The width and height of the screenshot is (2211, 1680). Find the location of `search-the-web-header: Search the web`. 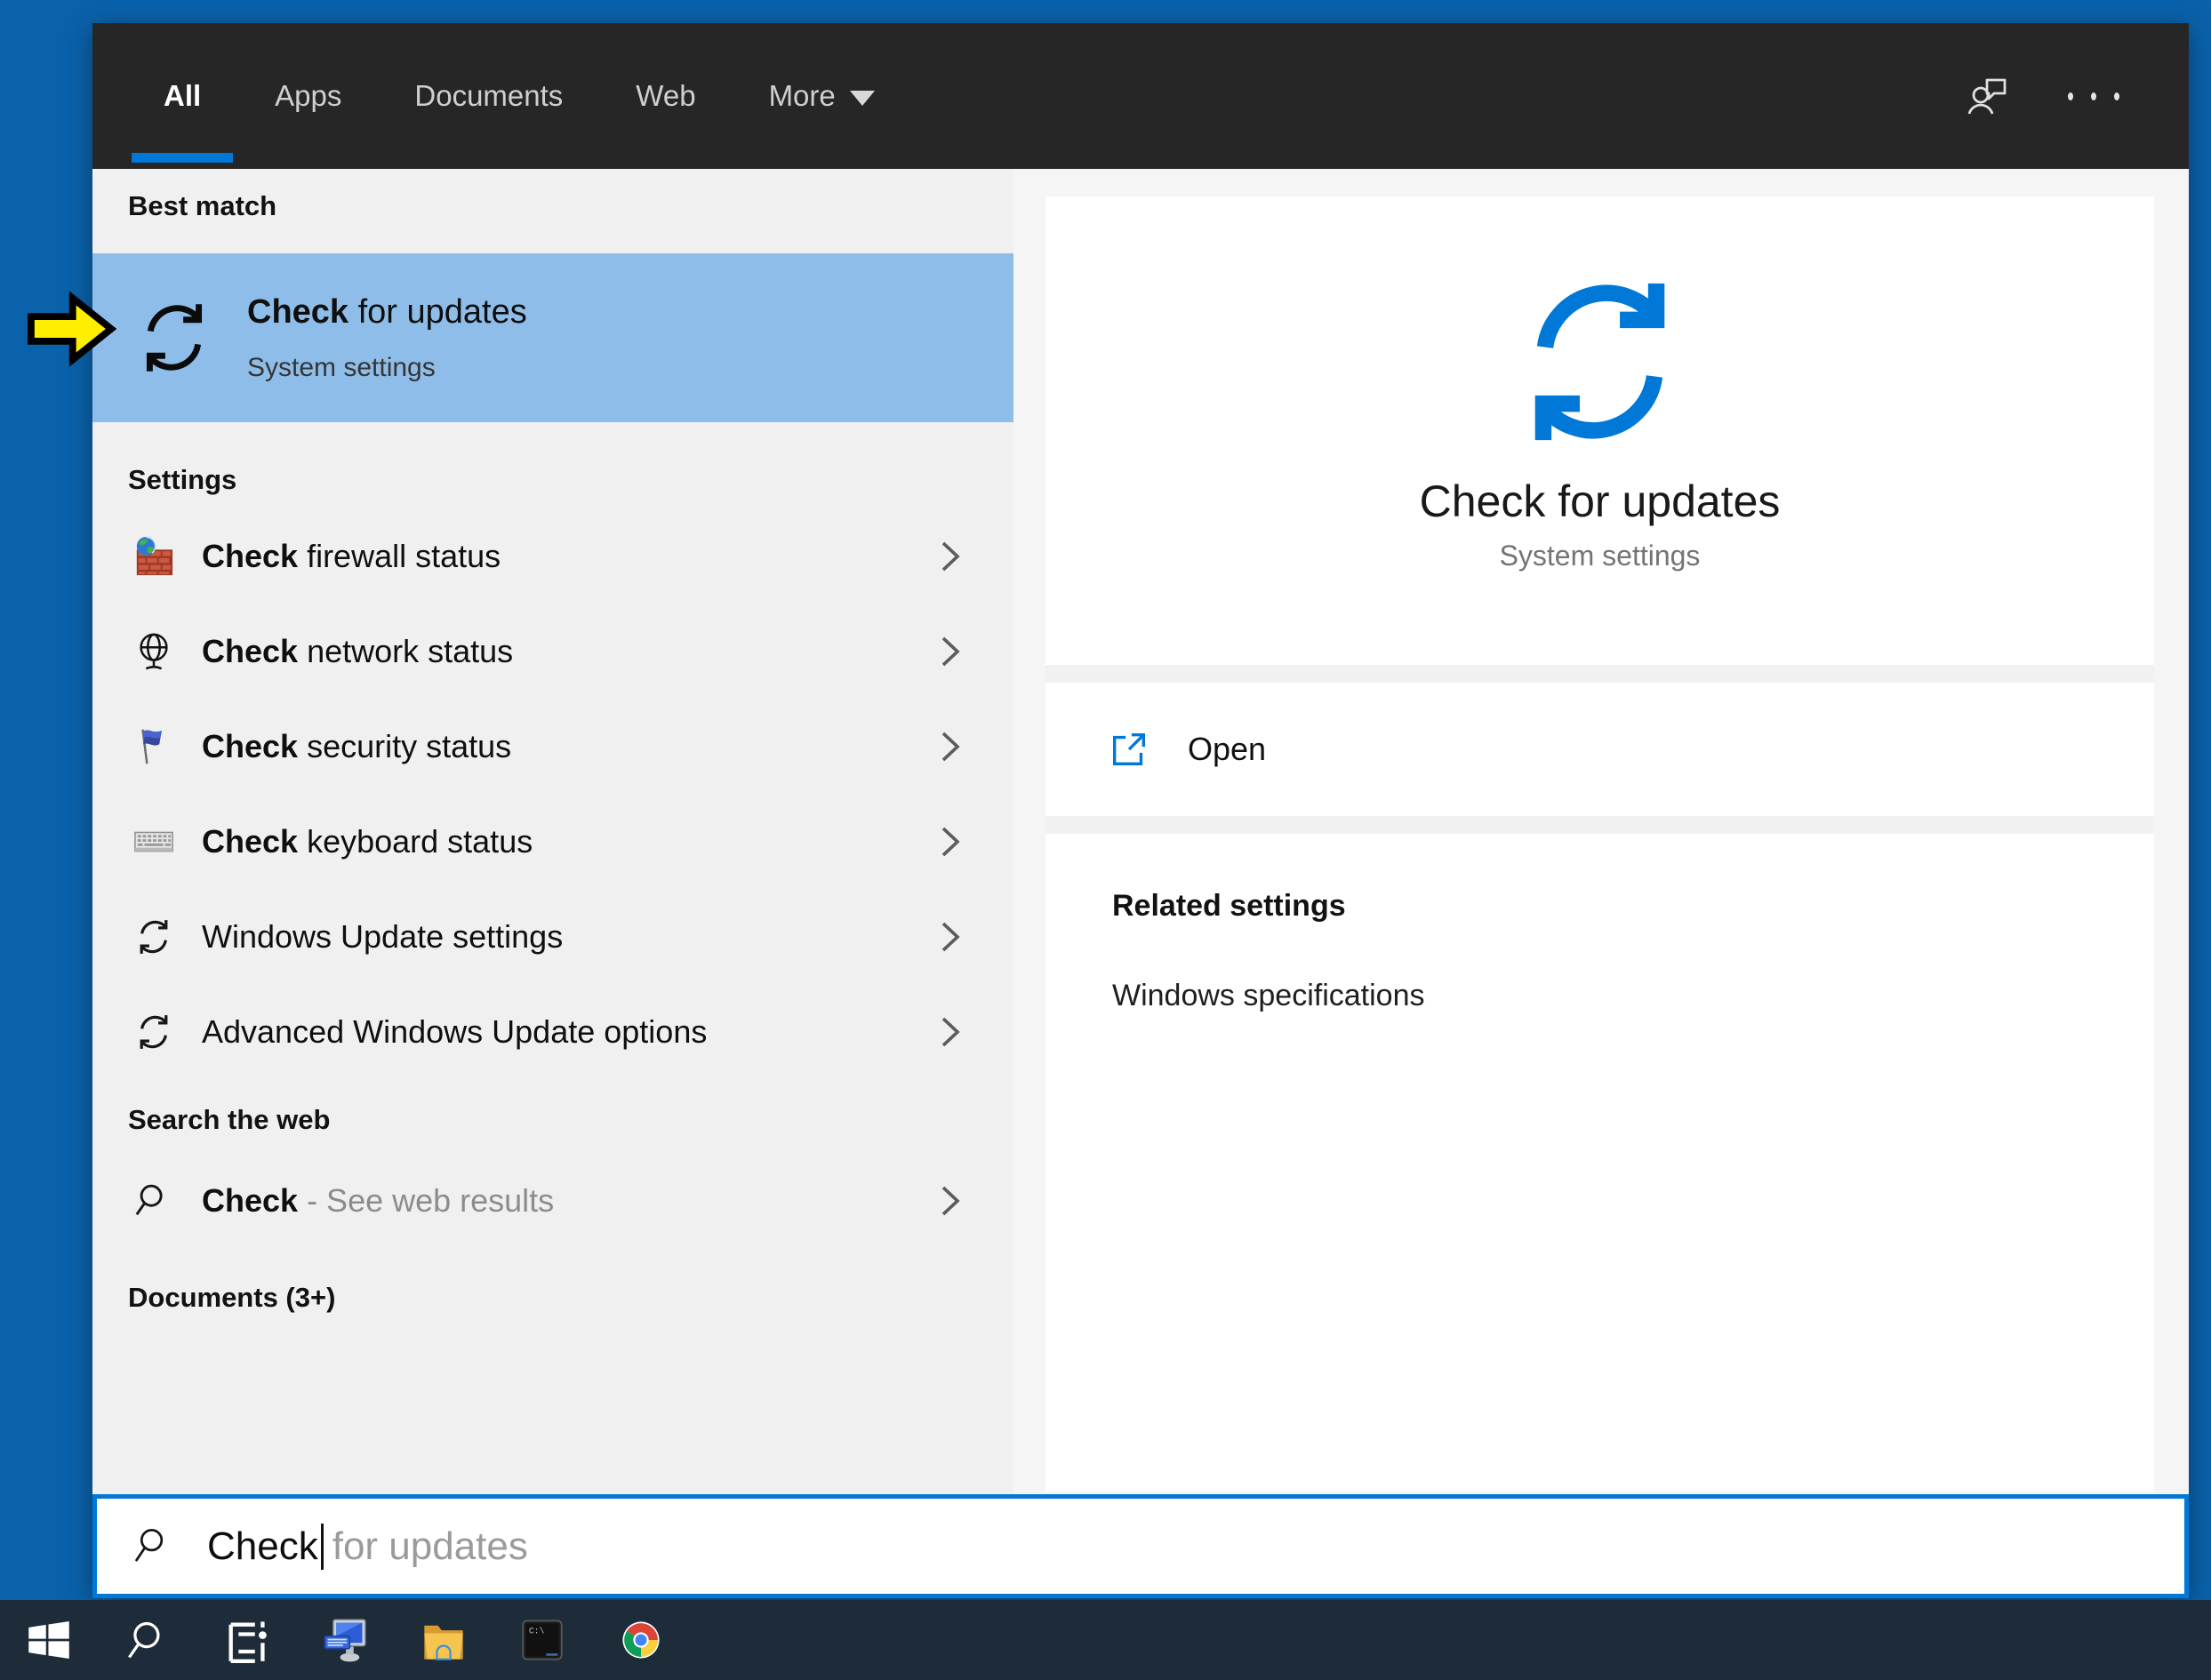

search-the-web-header: Search the web is located at coordinates (229, 1119).